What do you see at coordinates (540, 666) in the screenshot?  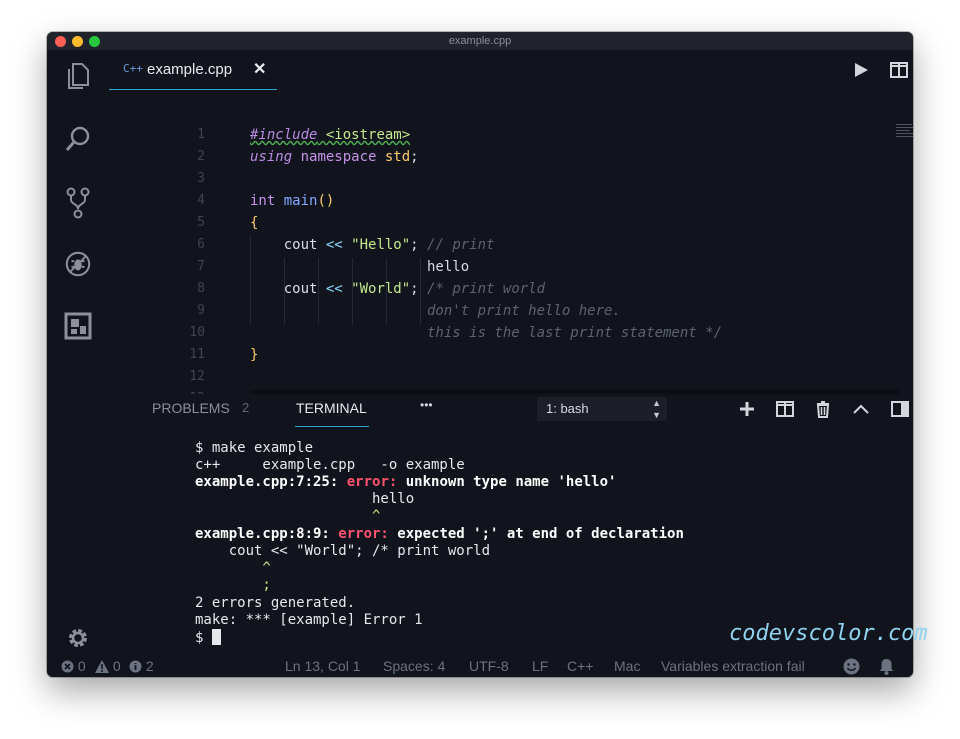 I see `end-of-line: LF` at bounding box center [540, 666].